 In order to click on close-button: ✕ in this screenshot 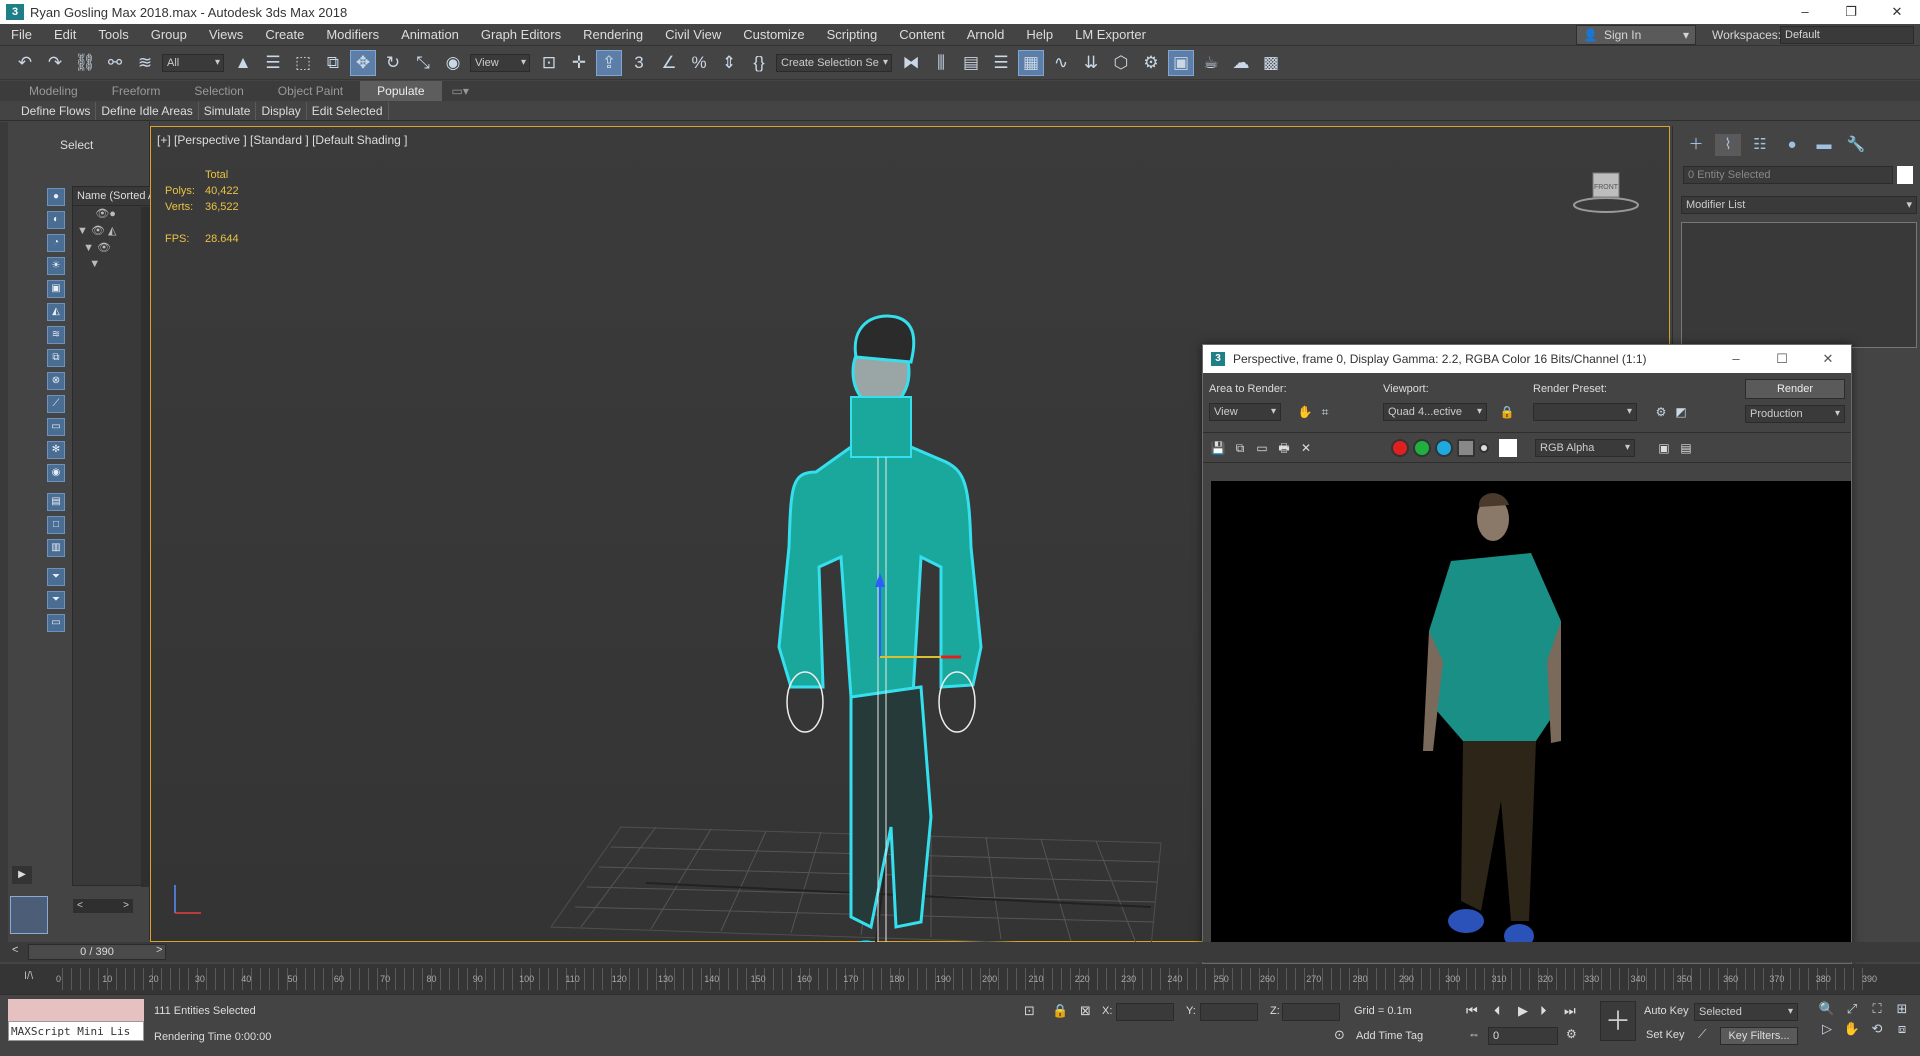, I will do `click(1897, 12)`.